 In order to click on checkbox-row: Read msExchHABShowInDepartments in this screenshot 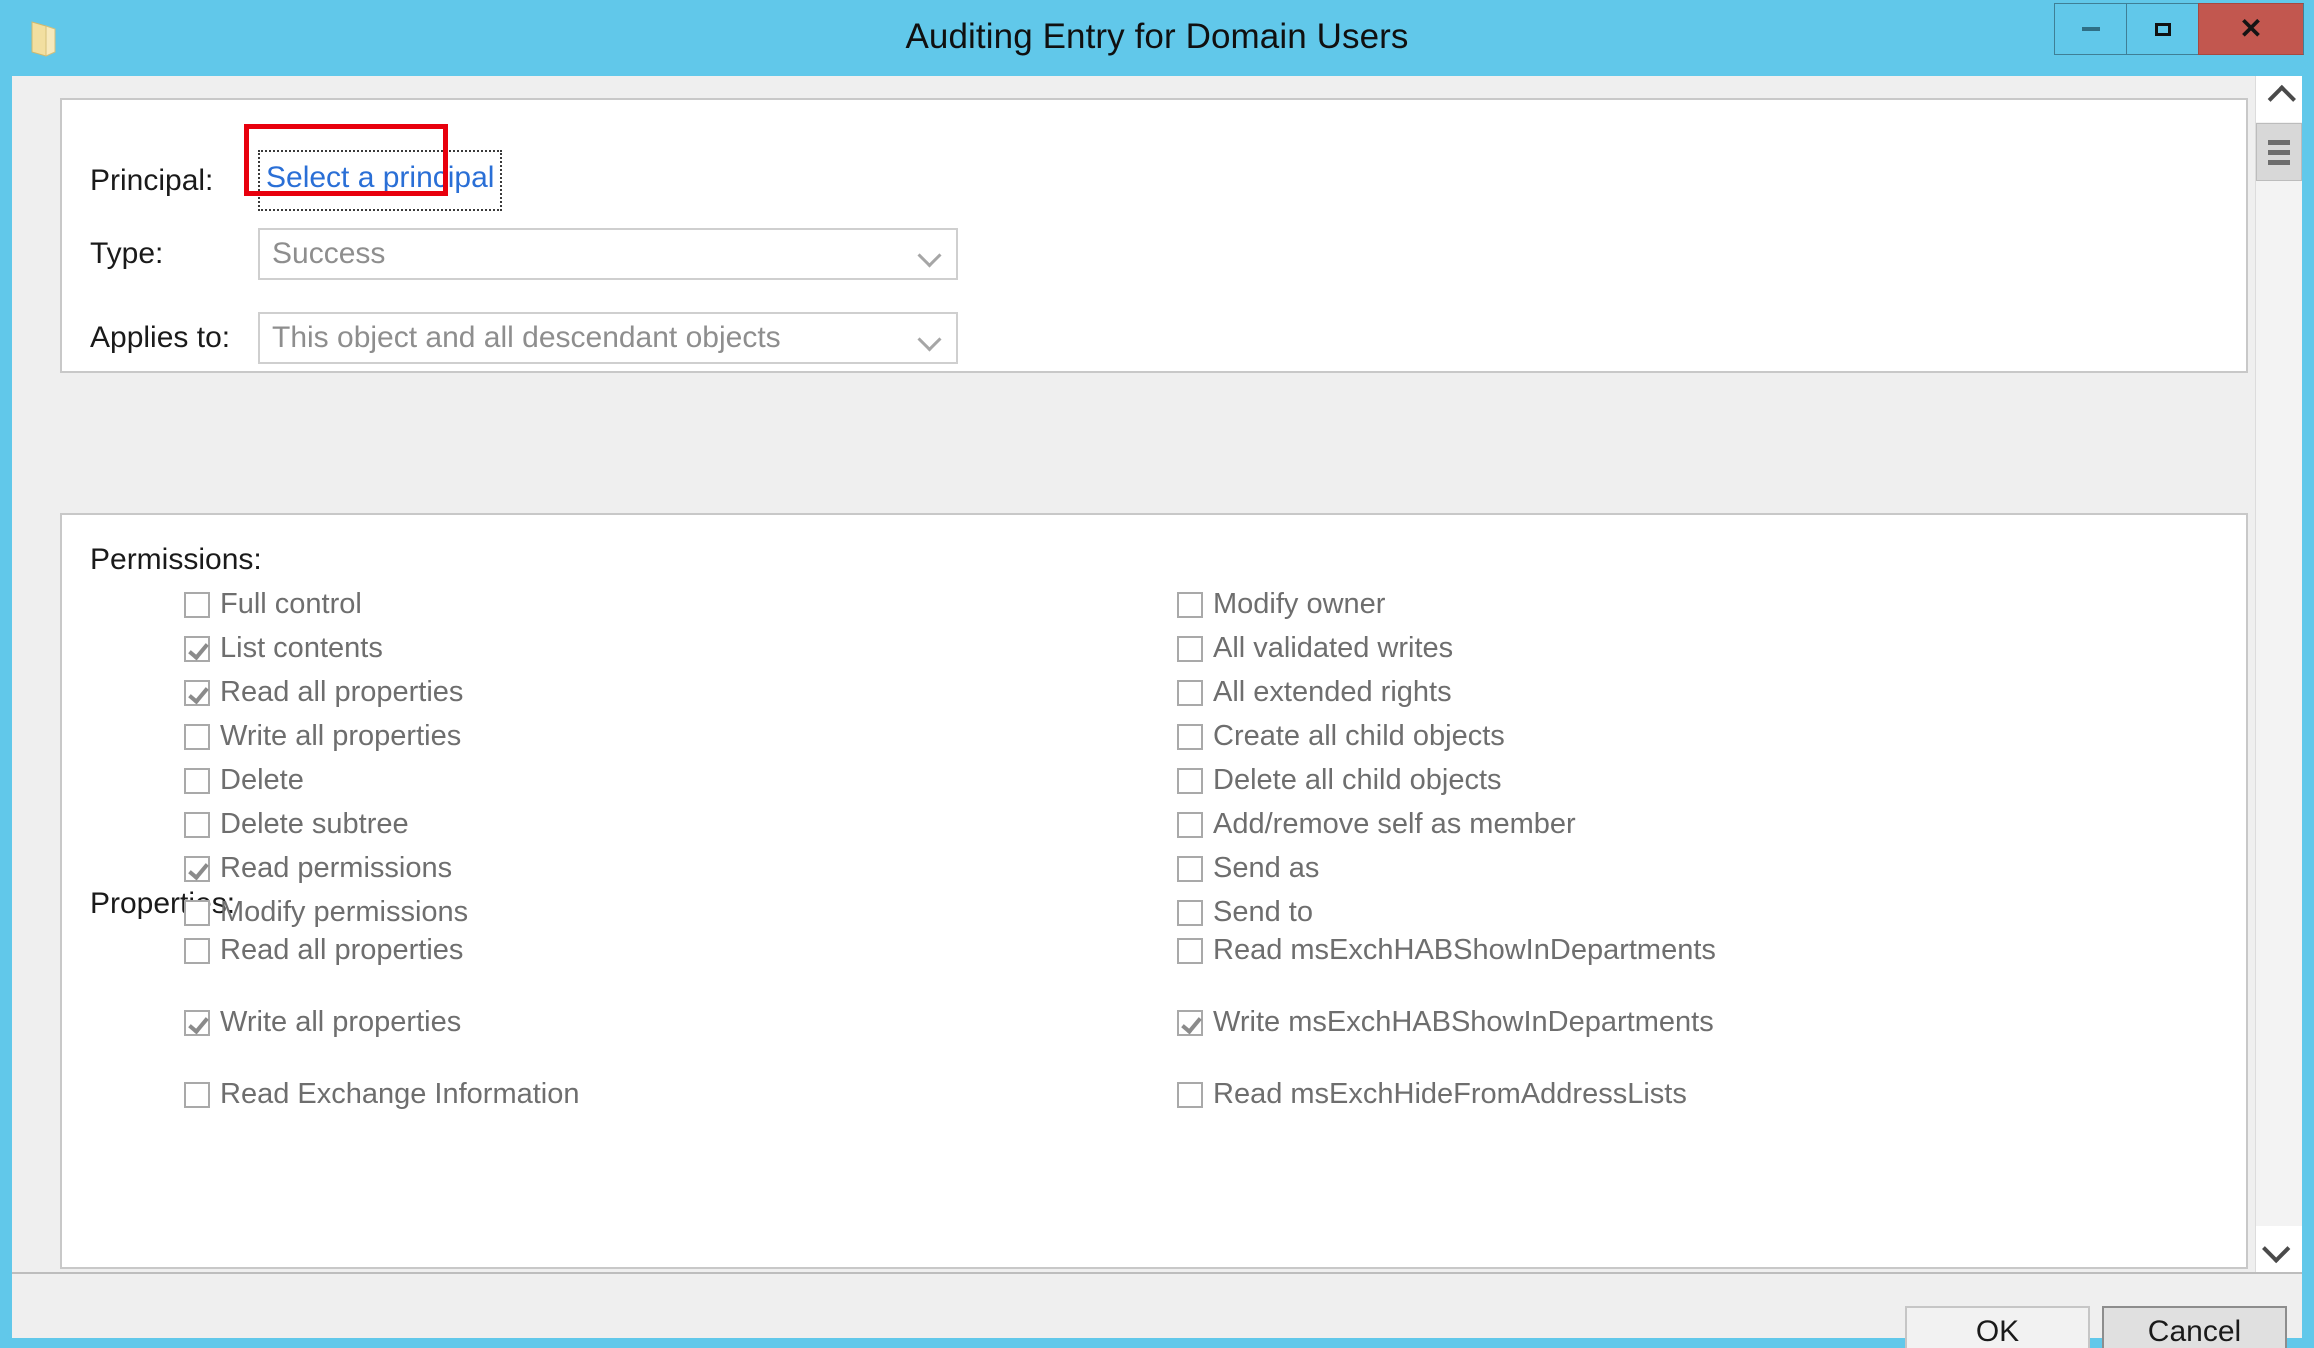, I will do `click(1446, 950)`.